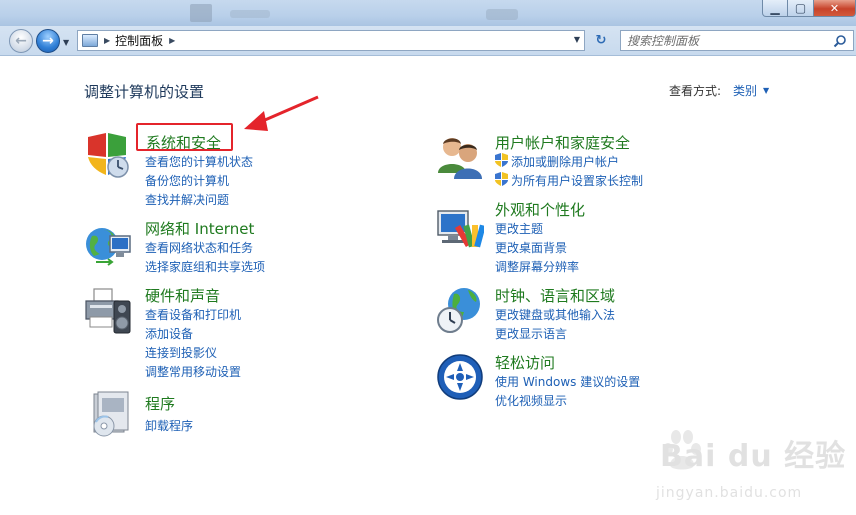 The height and width of the screenshot is (515, 856). I want to click on close-button: ✕, so click(835, 8).